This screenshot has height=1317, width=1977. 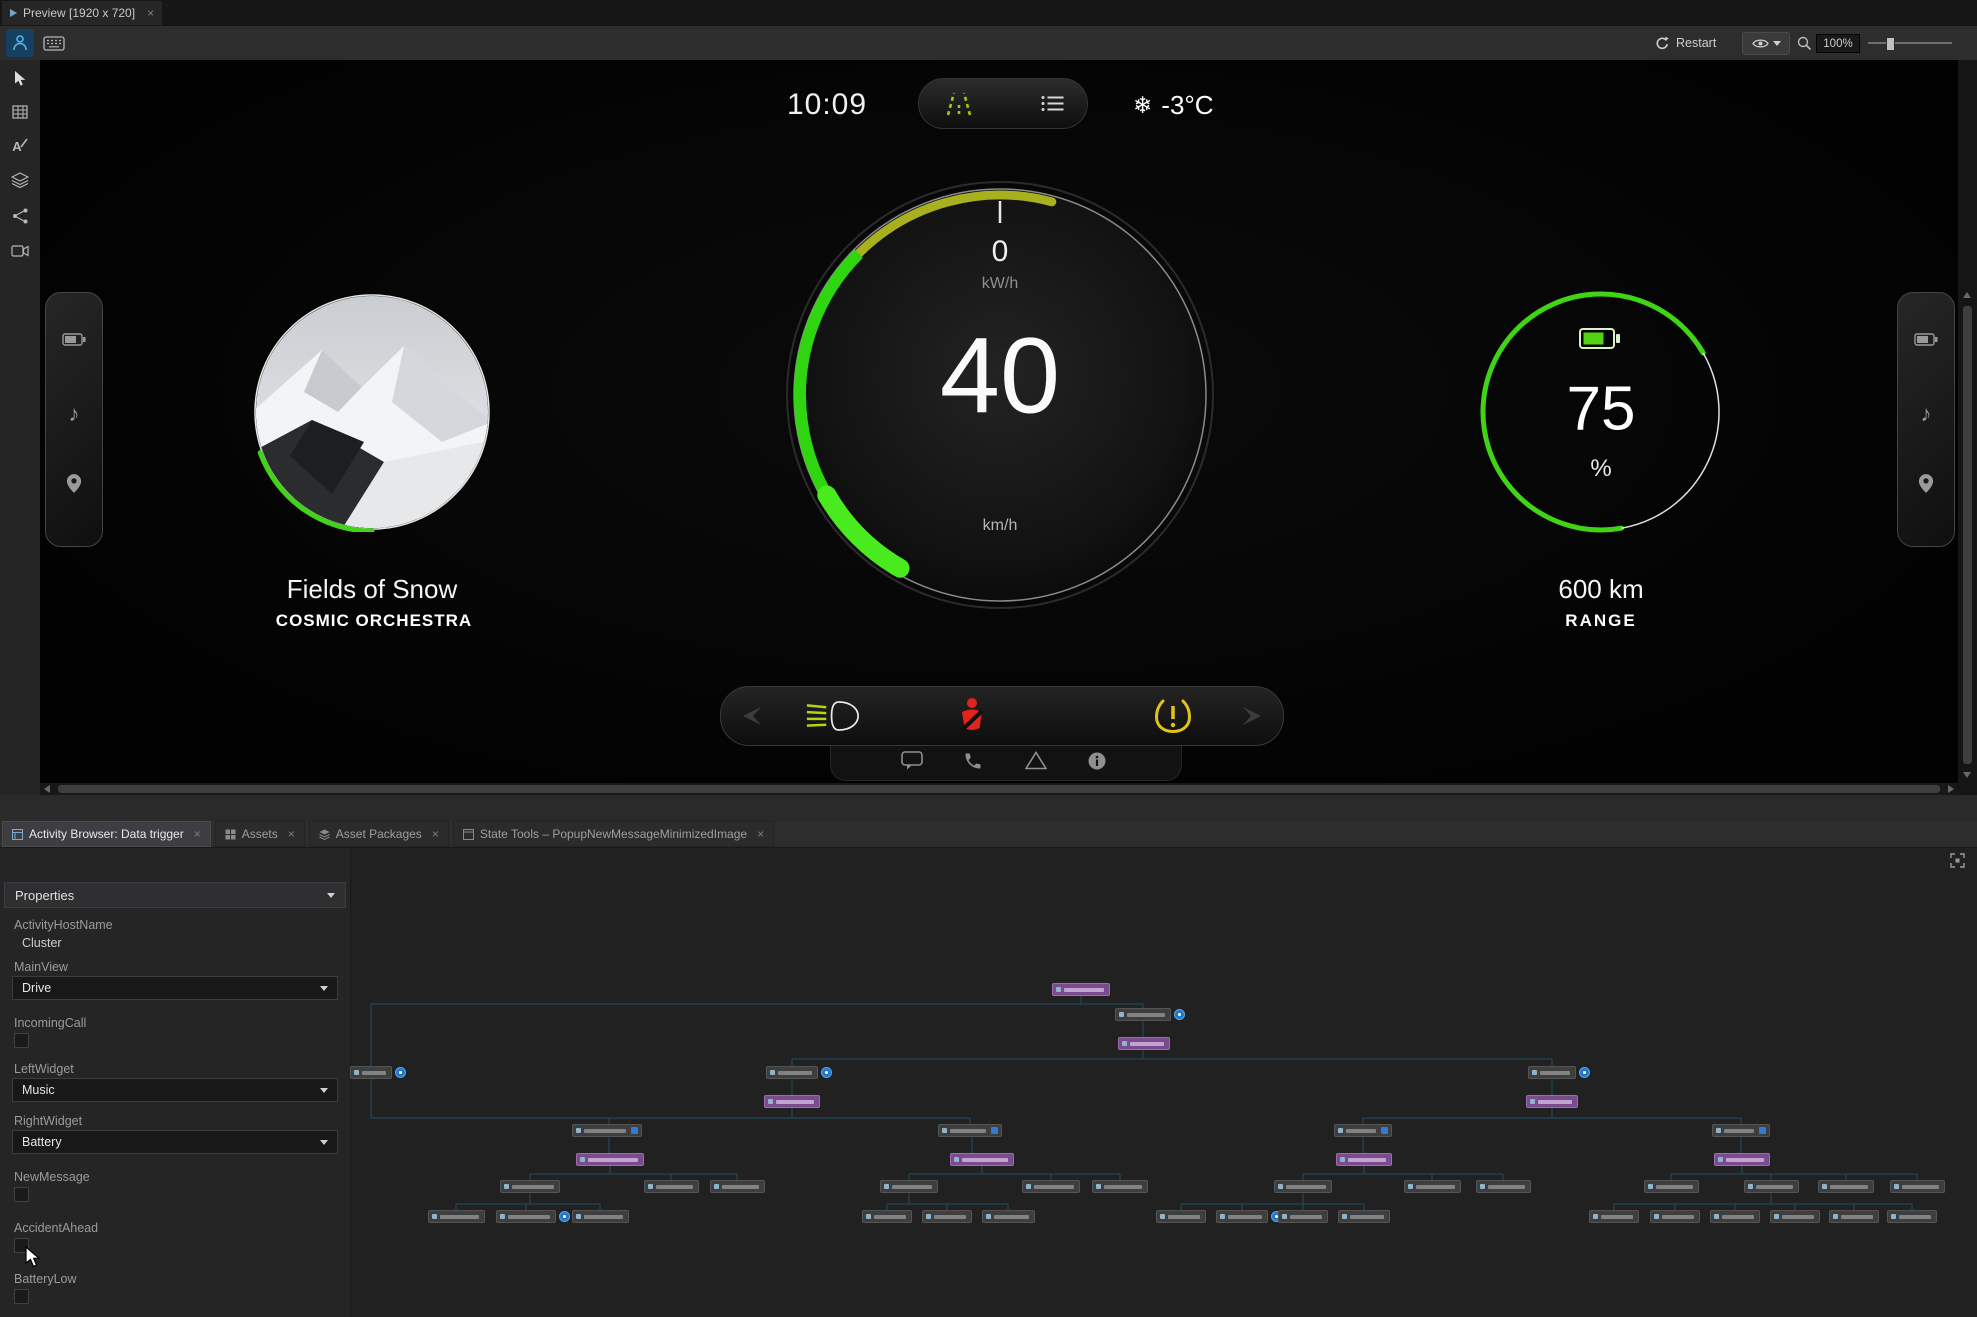 What do you see at coordinates (1006, 762) in the screenshot?
I see `cluster-tab-bar` at bounding box center [1006, 762].